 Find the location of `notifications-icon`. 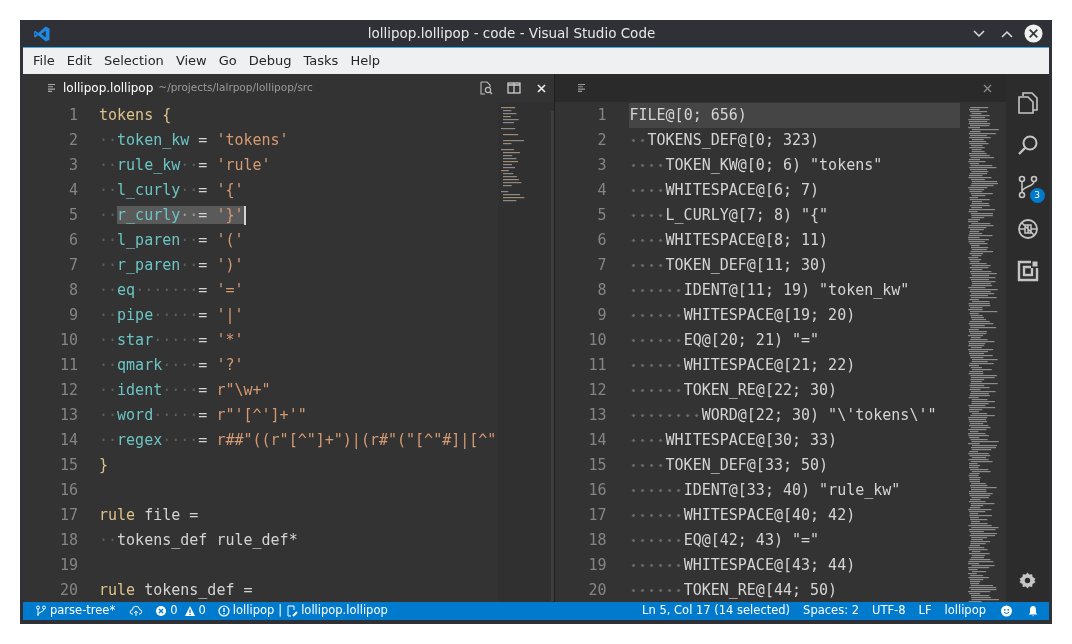

notifications-icon is located at coordinates (1033, 611).